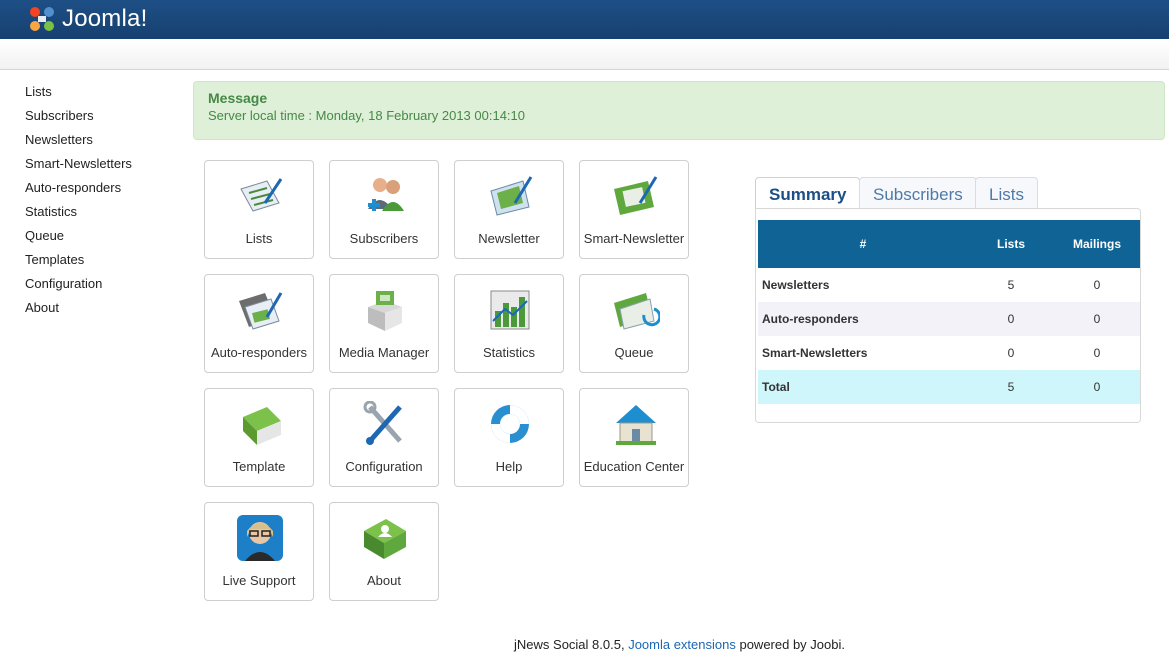  I want to click on tile-configuration: Configuration, so click(384, 437).